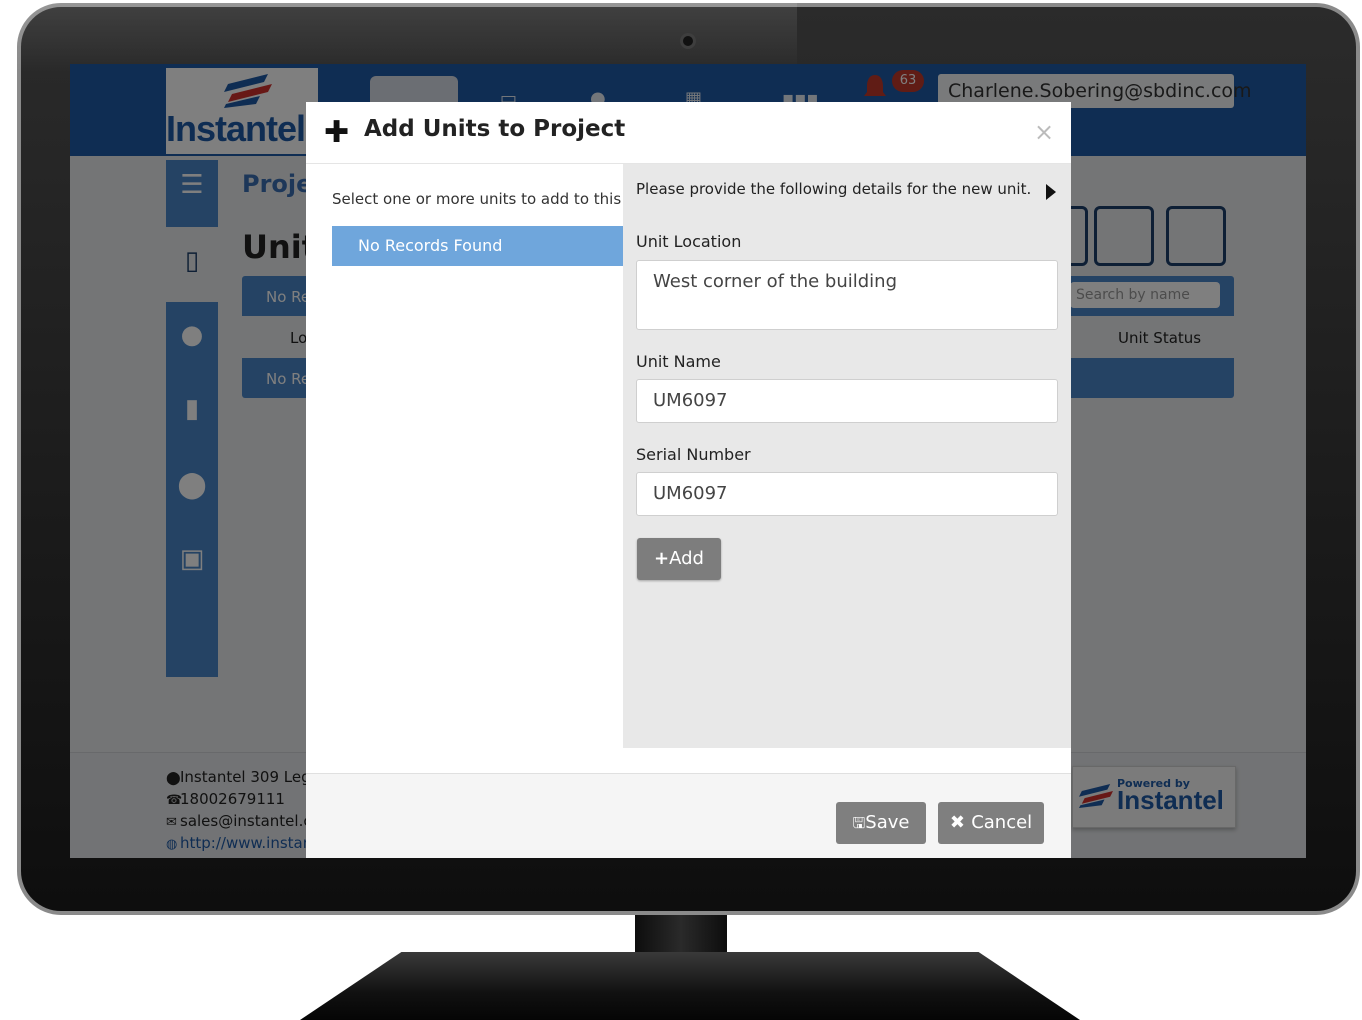 The image size is (1362, 1020). I want to click on caret-right-icon, so click(1051, 192).